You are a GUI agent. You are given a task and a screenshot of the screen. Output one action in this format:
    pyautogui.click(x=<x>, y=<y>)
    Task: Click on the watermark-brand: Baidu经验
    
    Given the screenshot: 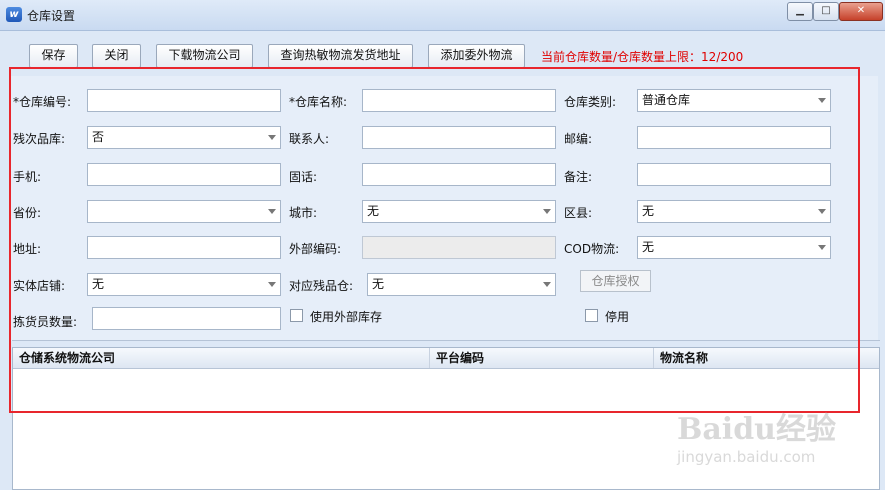 What is the action you would take?
    pyautogui.click(x=756, y=429)
    